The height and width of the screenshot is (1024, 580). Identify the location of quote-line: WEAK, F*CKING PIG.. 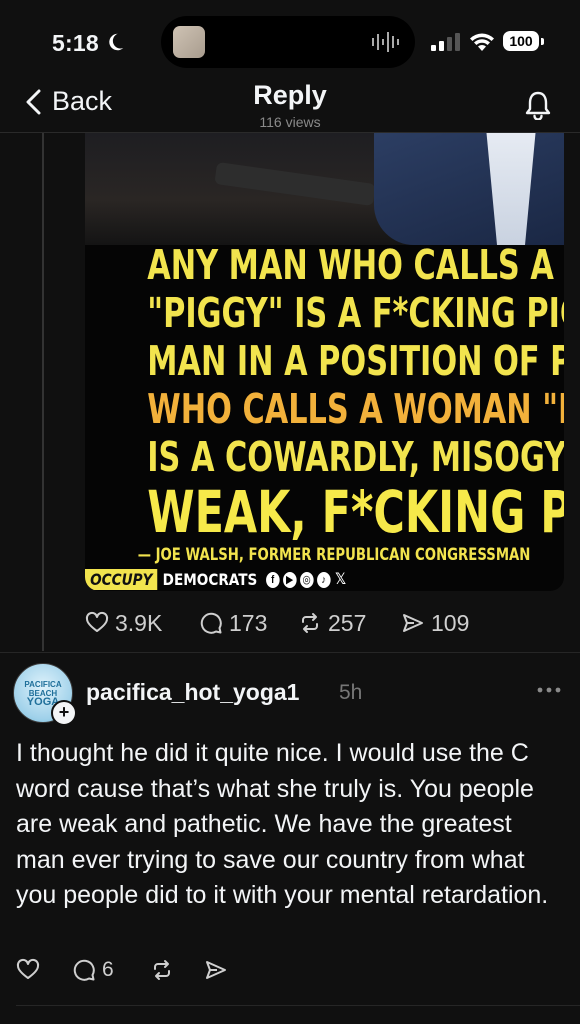
(355, 512).